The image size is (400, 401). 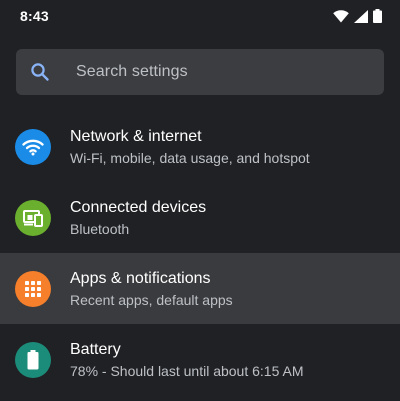 What do you see at coordinates (40, 72) in the screenshot?
I see `search-icon` at bounding box center [40, 72].